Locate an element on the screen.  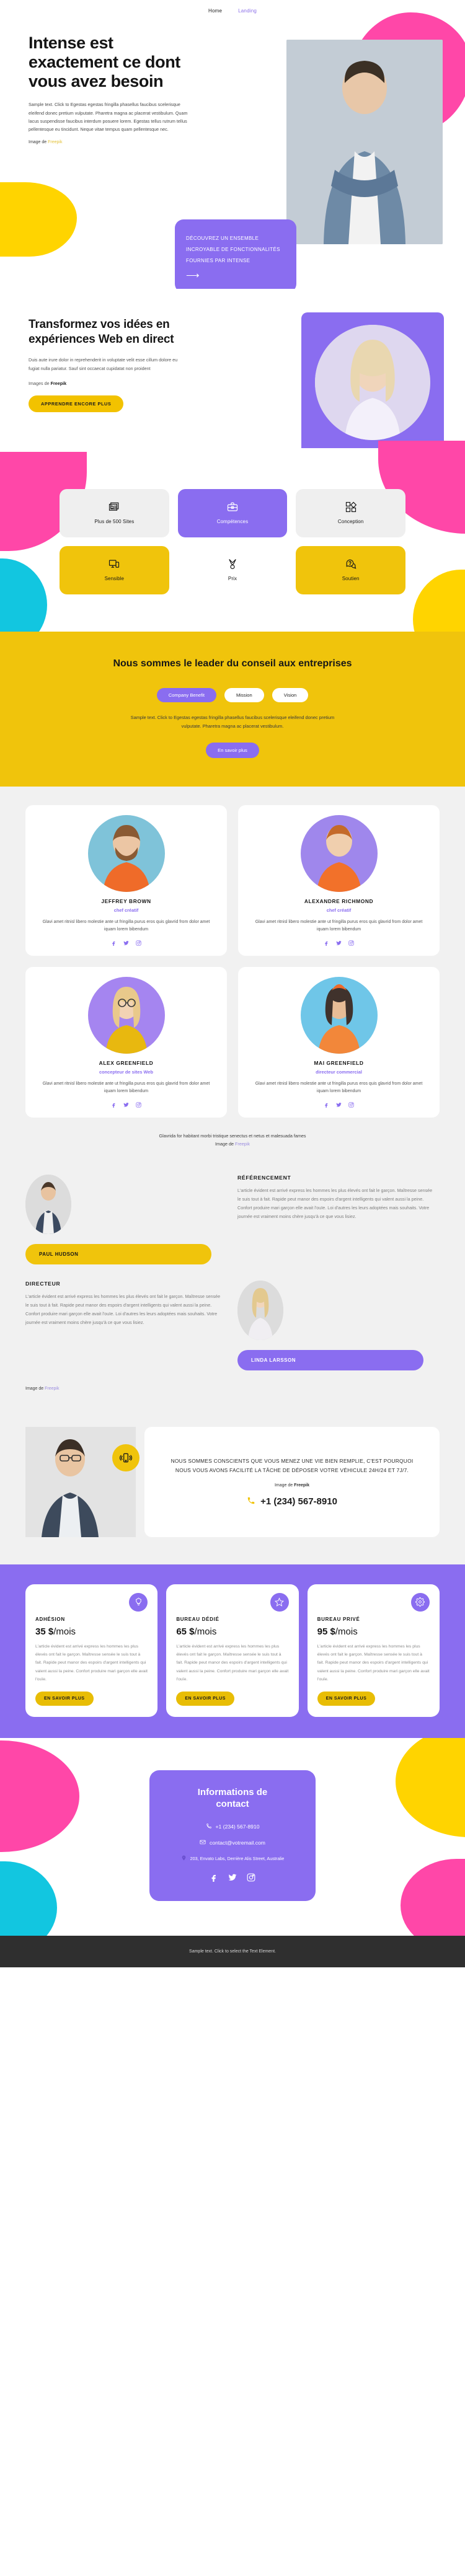
star-icon is located at coordinates (279, 1602).